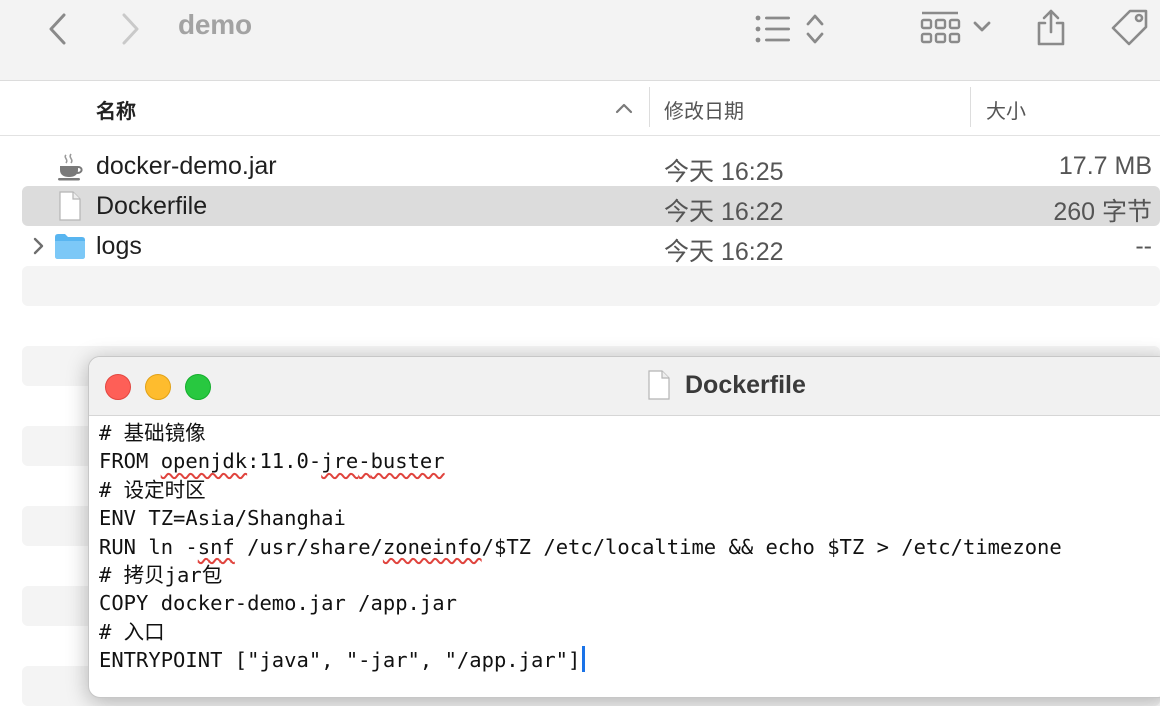 The image size is (1160, 706). I want to click on file-row-selected: Dockerfile 今天 16:22 260 字节, so click(591, 206).